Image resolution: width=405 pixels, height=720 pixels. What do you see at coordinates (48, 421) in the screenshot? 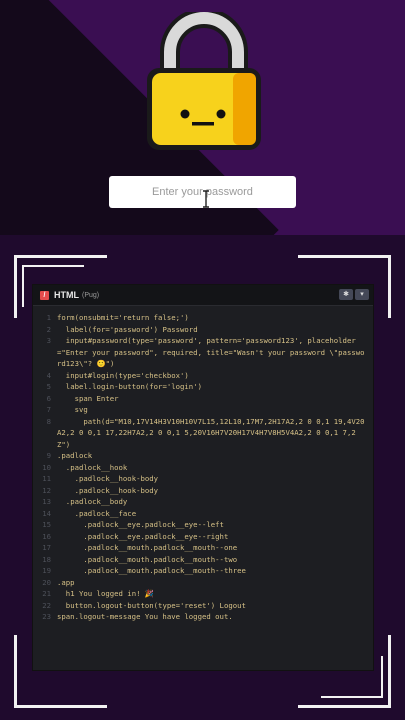
I see `line-number: 8` at bounding box center [48, 421].